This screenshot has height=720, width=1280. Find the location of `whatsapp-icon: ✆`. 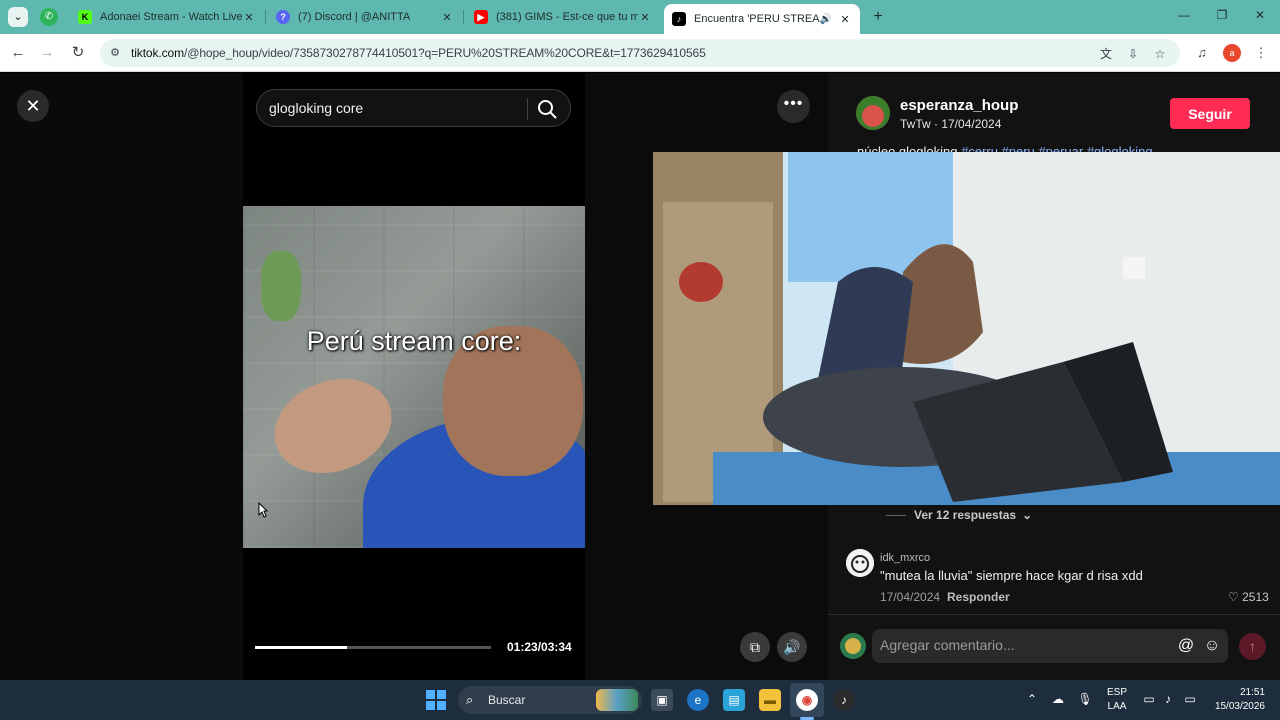

whatsapp-icon: ✆ is located at coordinates (49, 17).